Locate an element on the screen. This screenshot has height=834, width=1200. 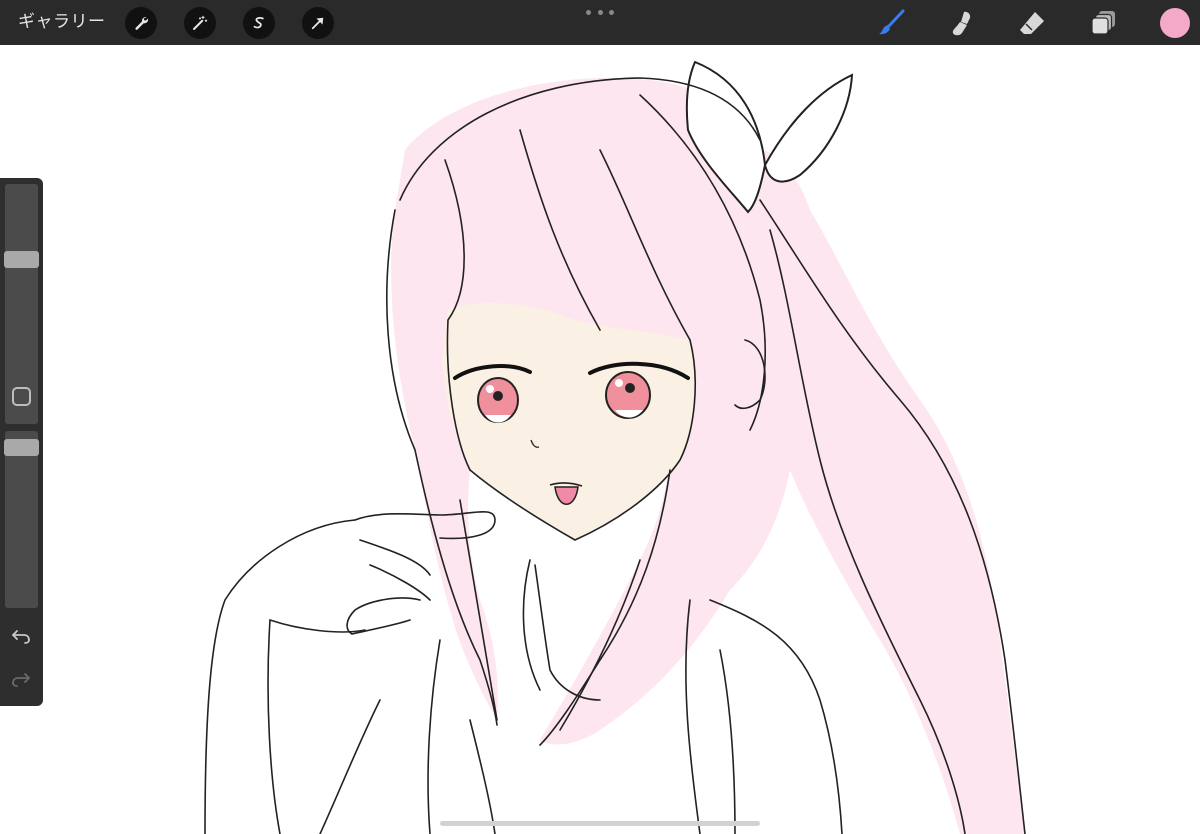
eraser-icon is located at coordinates (1032, 23).